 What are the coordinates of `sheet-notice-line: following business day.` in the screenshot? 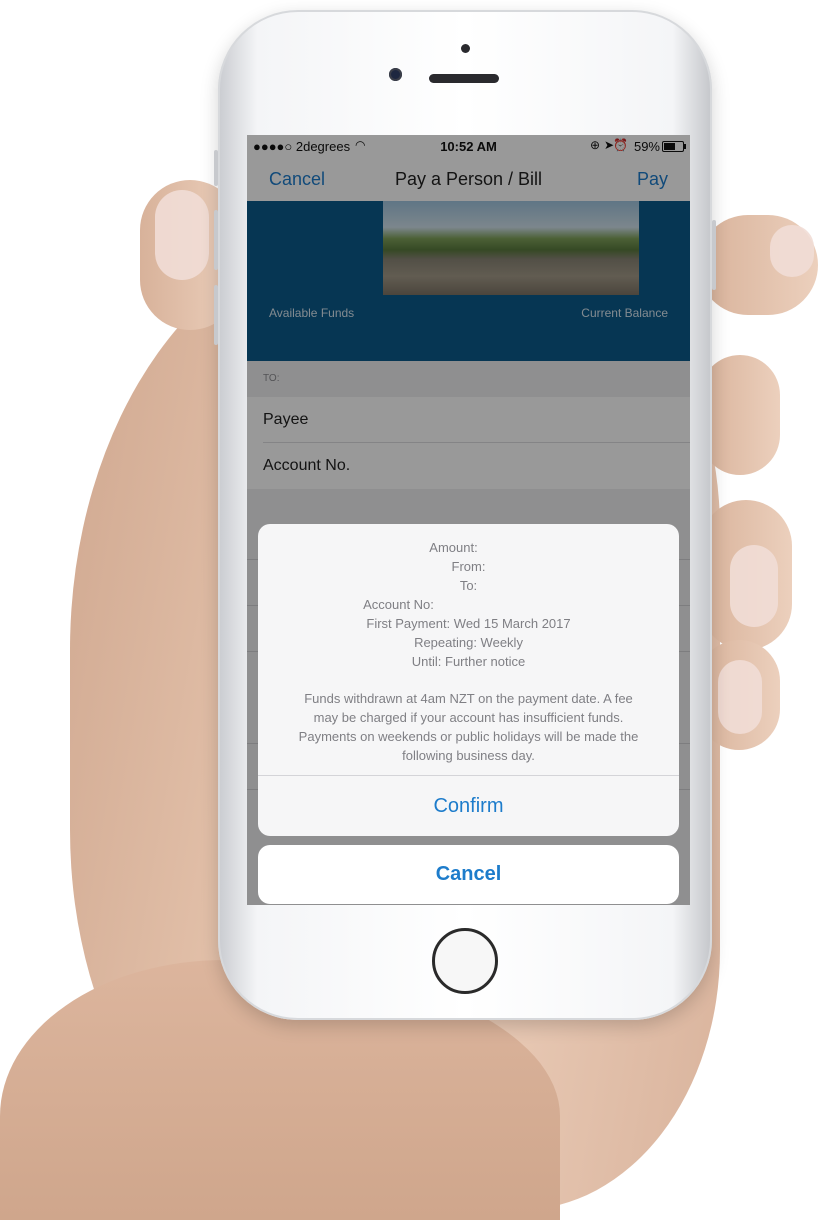 It's located at (468, 755).